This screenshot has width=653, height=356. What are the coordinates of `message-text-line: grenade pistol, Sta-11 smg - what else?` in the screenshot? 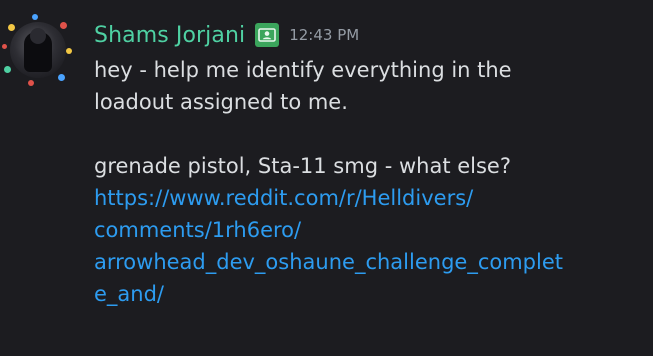 It's located at (302, 166).